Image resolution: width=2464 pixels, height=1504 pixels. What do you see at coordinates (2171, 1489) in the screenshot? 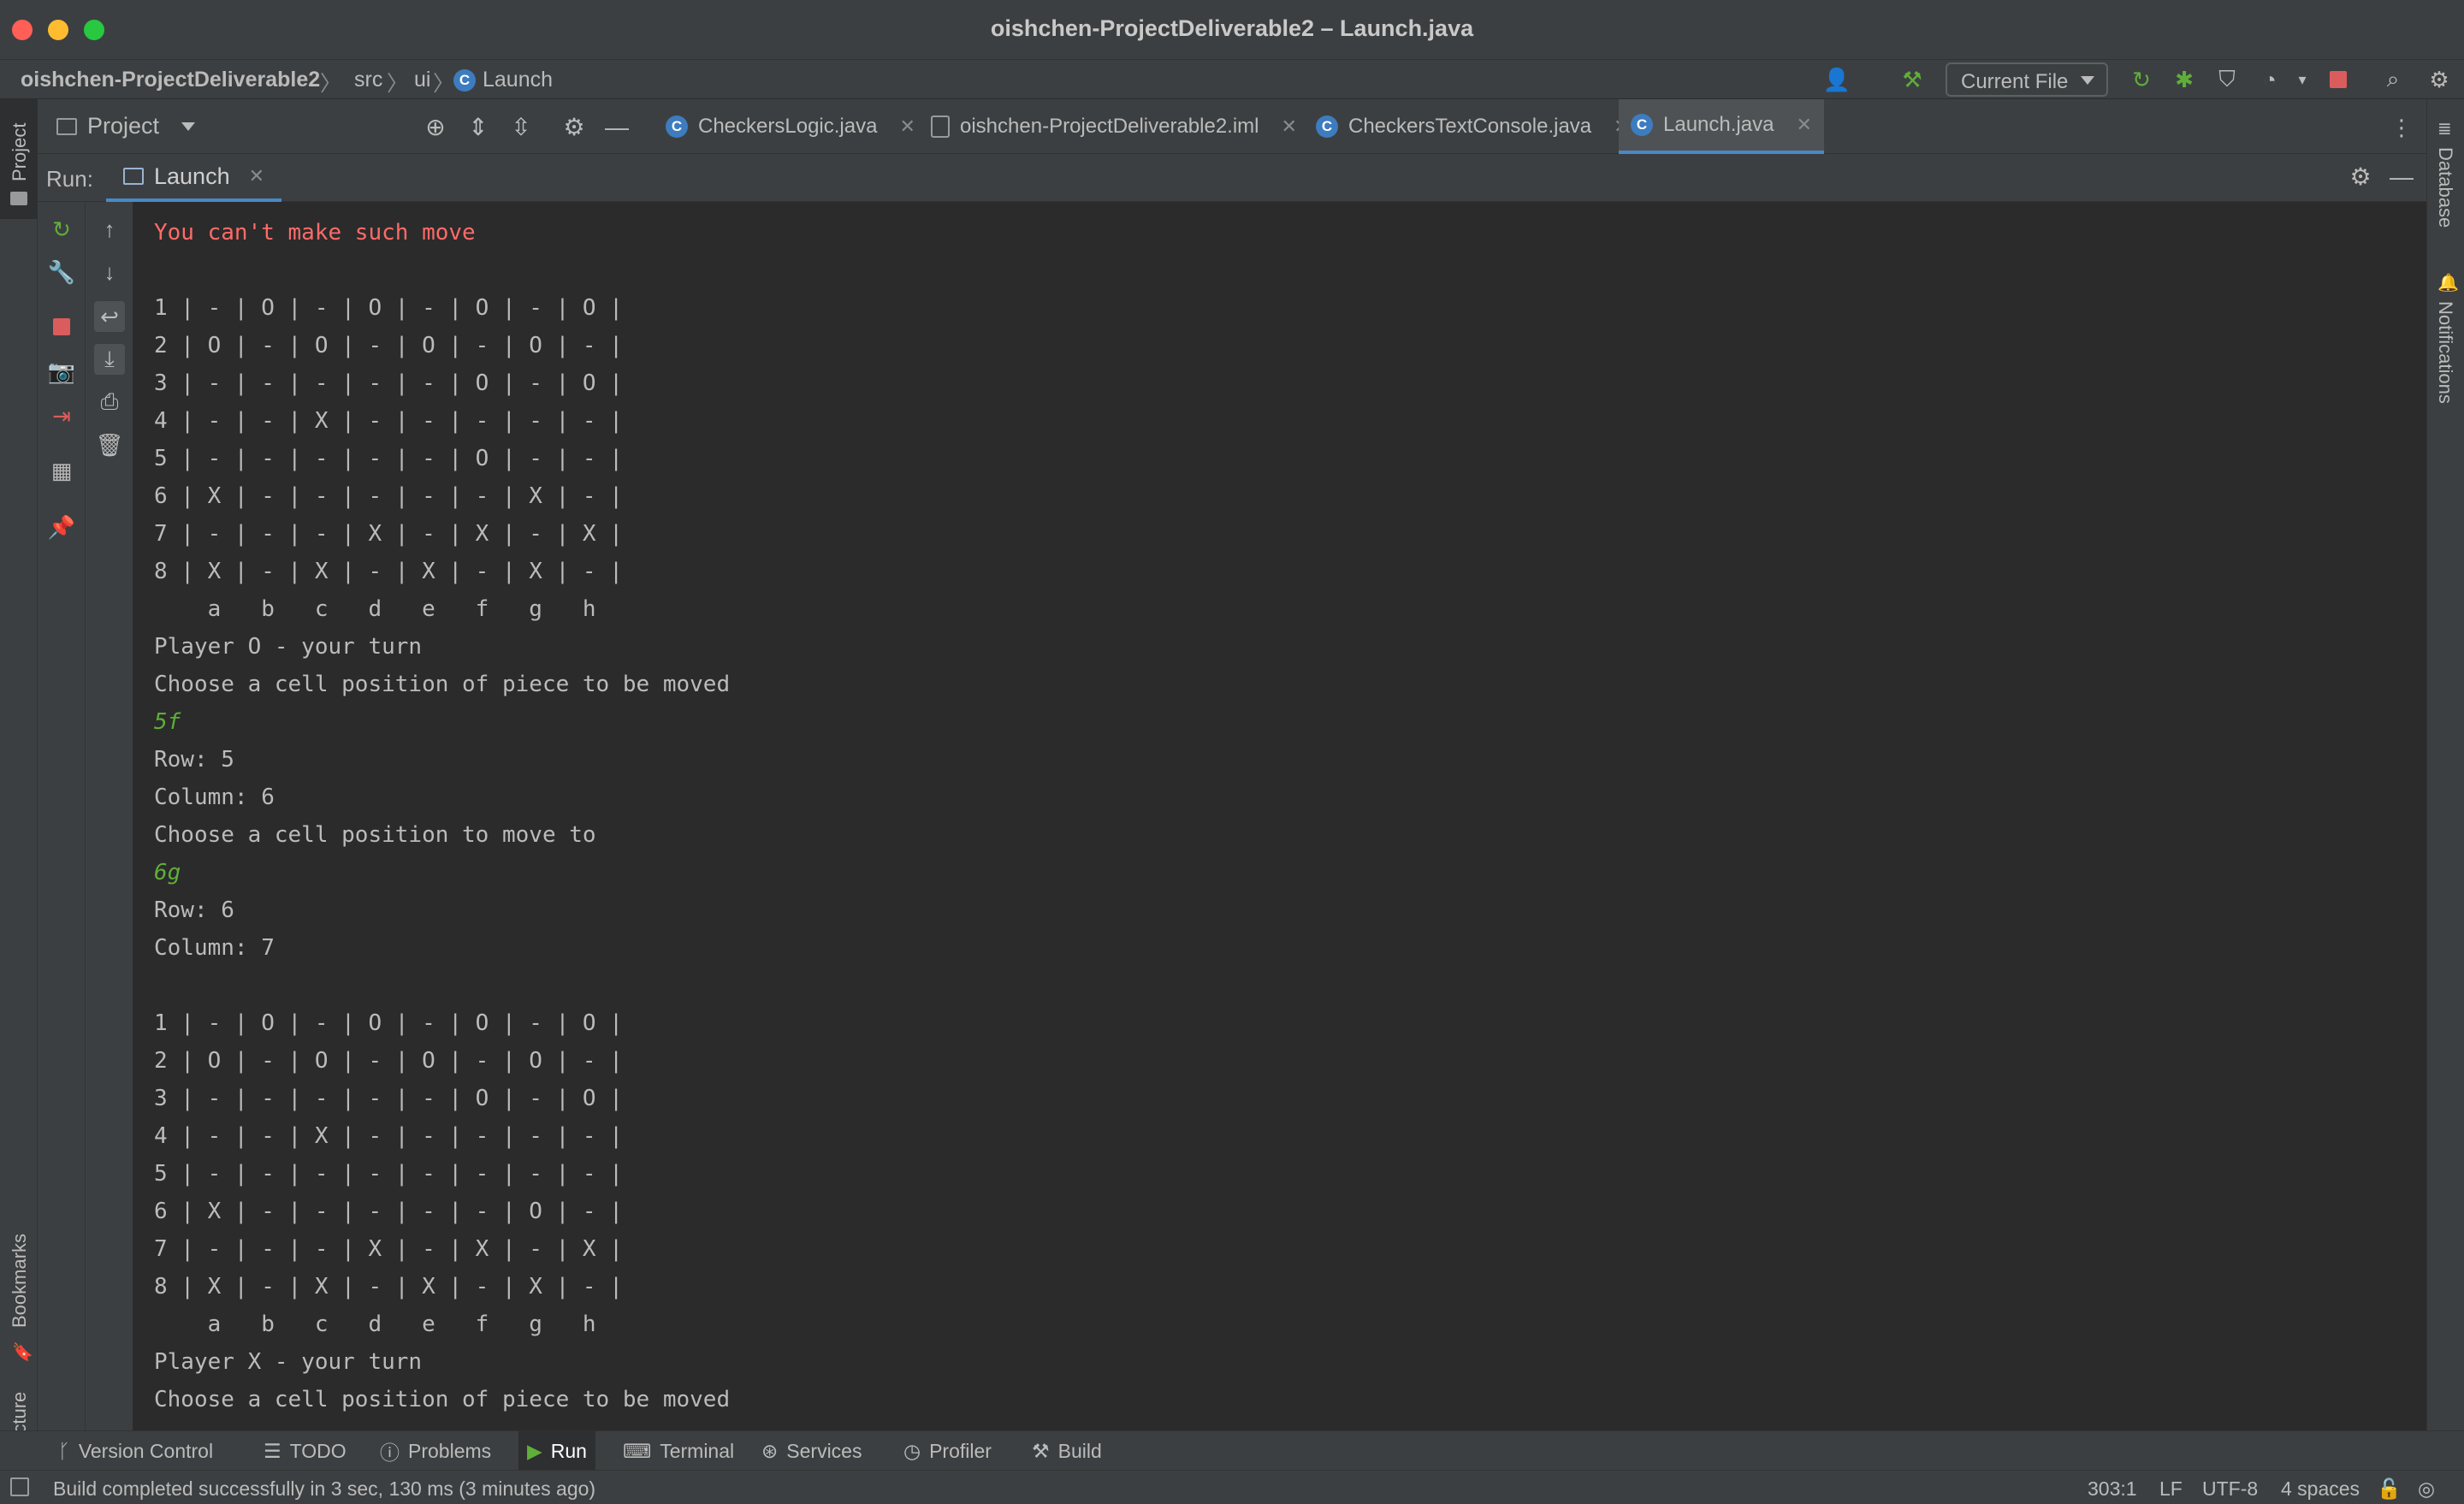
I see `line-separator: LF` at bounding box center [2171, 1489].